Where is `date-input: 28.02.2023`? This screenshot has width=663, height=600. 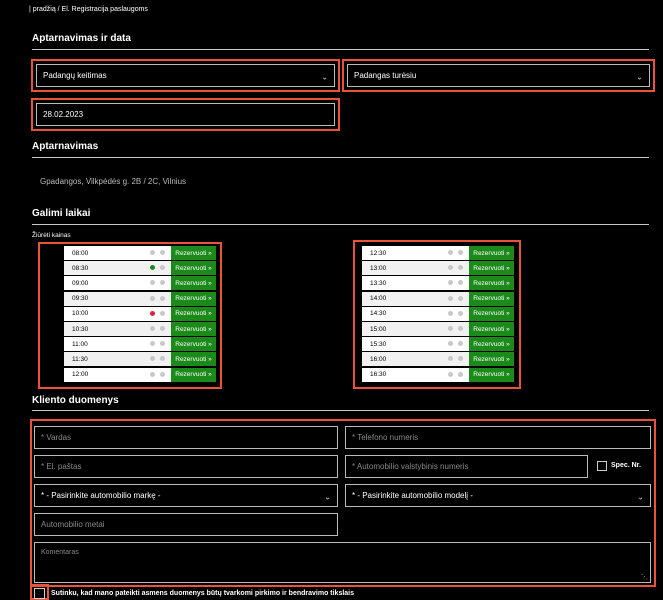
date-input: 28.02.2023 is located at coordinates (185, 114).